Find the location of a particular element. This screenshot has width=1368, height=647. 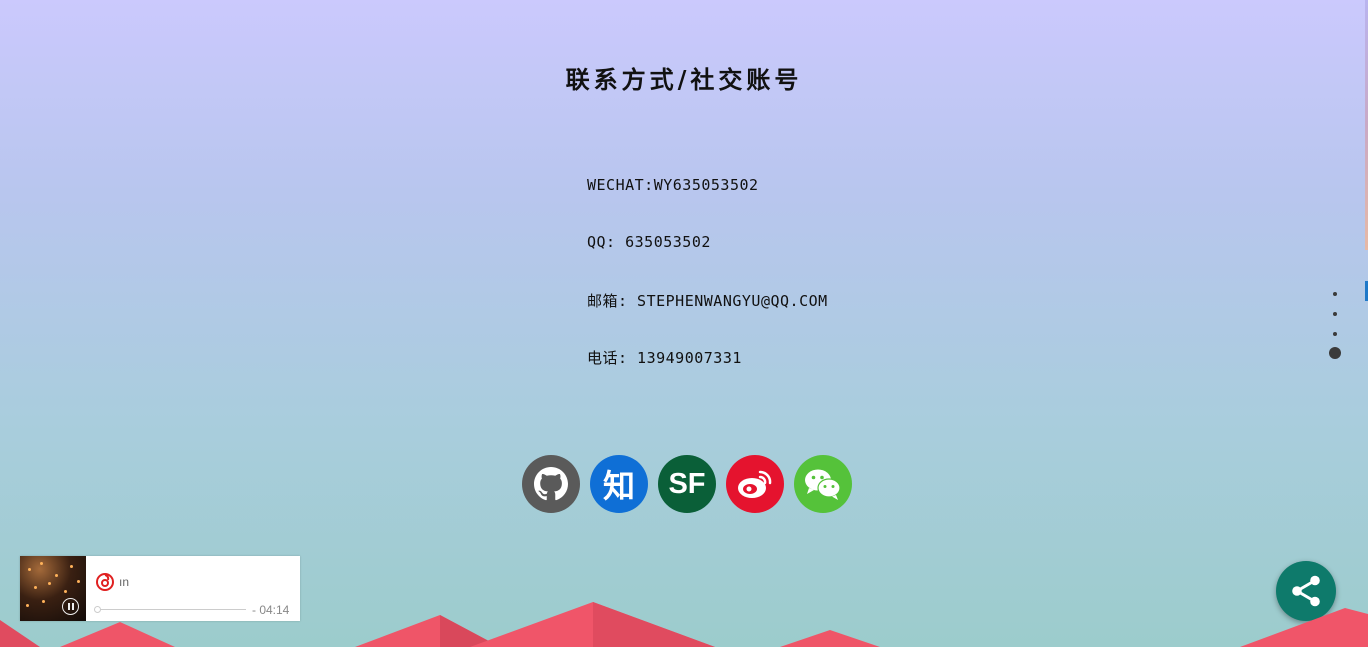

section-nav-dot-4-active is located at coordinates (1335, 353).